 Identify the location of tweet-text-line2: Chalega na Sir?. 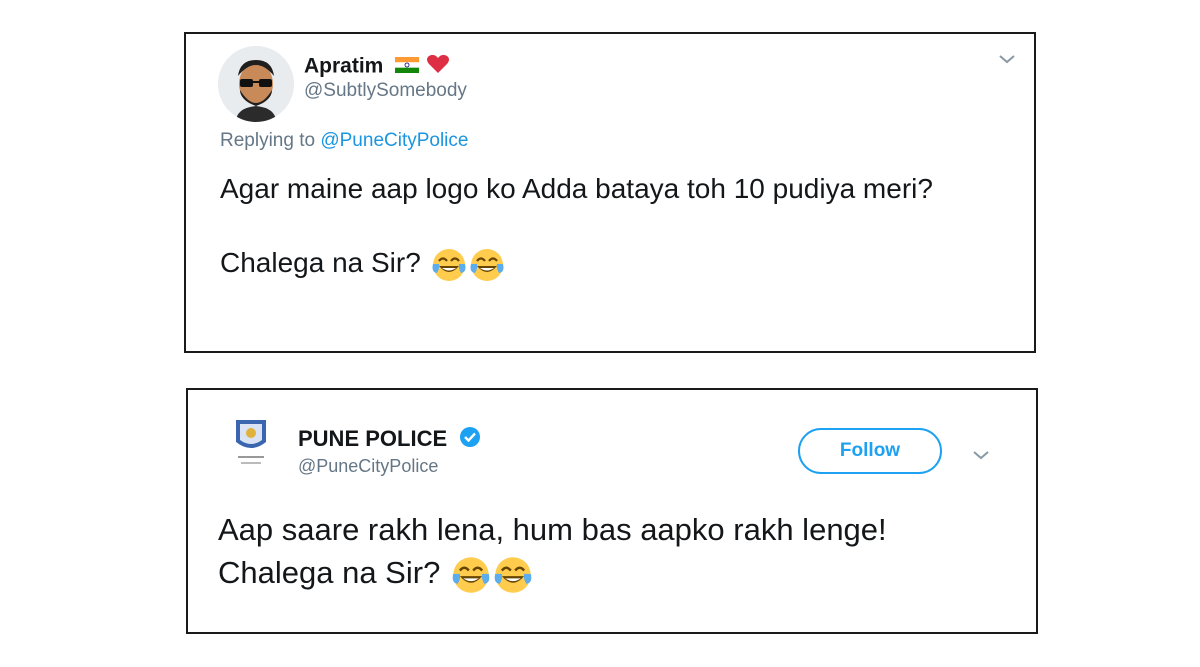
(320, 262).